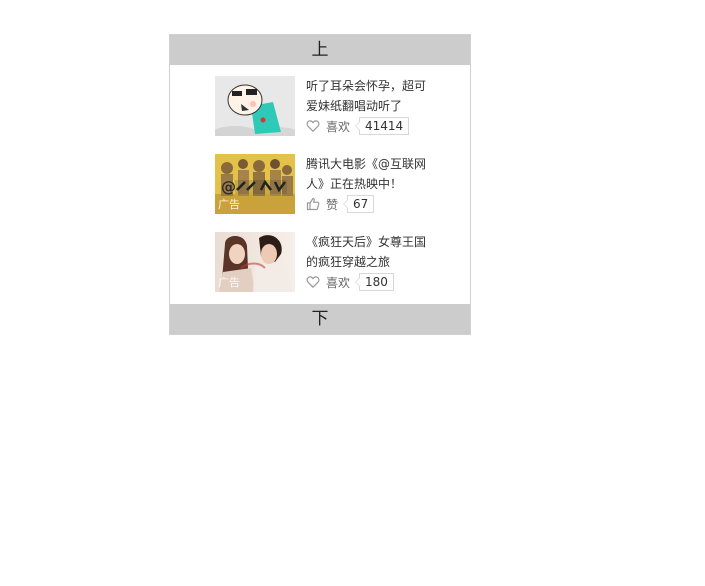  I want to click on like-count: 180, so click(374, 282).